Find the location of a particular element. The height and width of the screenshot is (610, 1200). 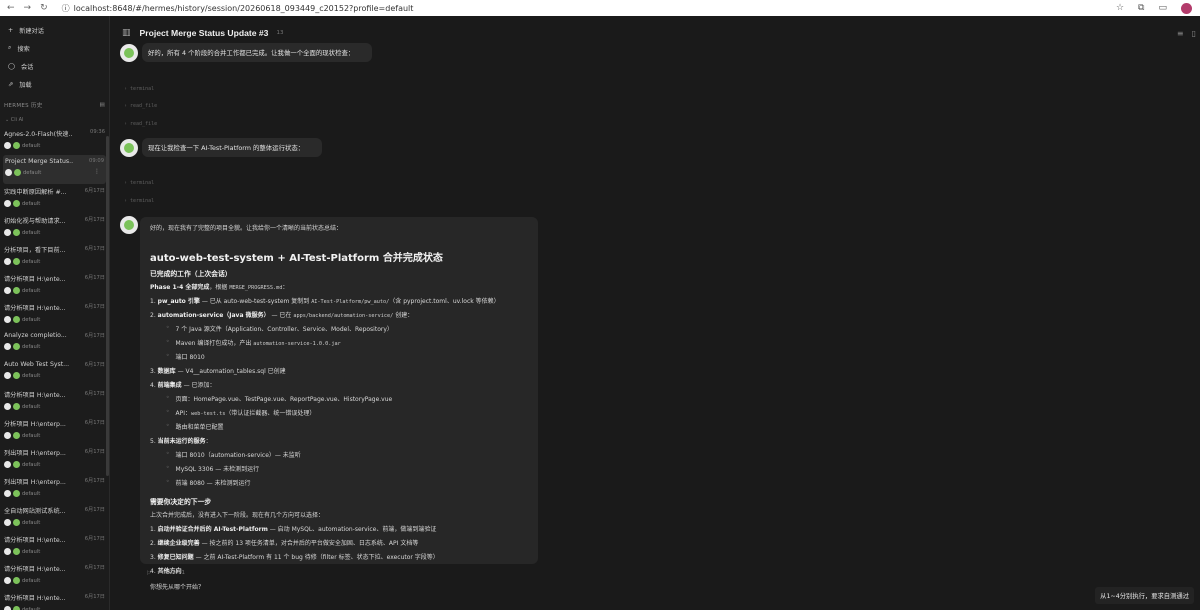

assistant-message: 好的，所有 4 个阶段的合并工作都已完成。让我做一个全面的现状检查： is located at coordinates (257, 52).